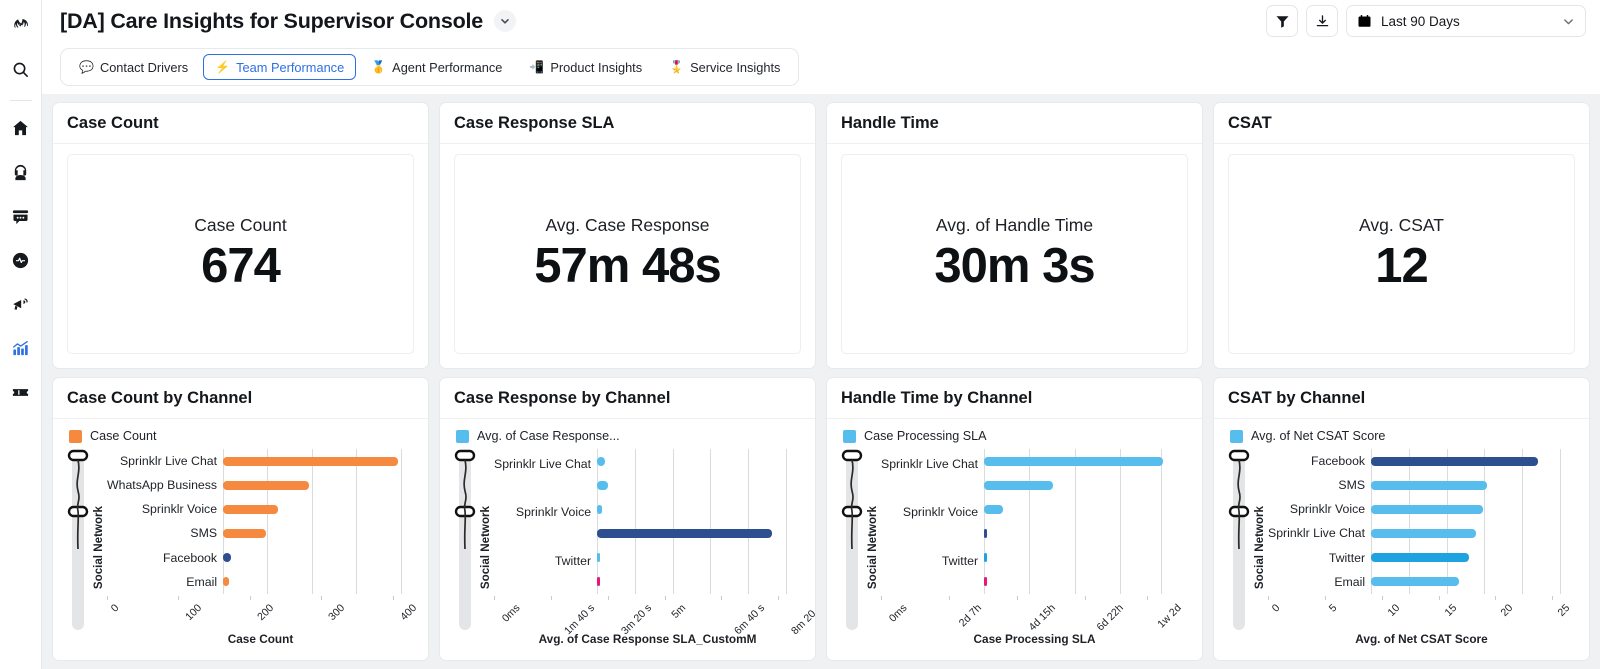  What do you see at coordinates (1034, 615) in the screenshot?
I see `x-axis-ticks: 0ms 2d 7h 4d 15h 6d 22h 1w 2d` at bounding box center [1034, 615].